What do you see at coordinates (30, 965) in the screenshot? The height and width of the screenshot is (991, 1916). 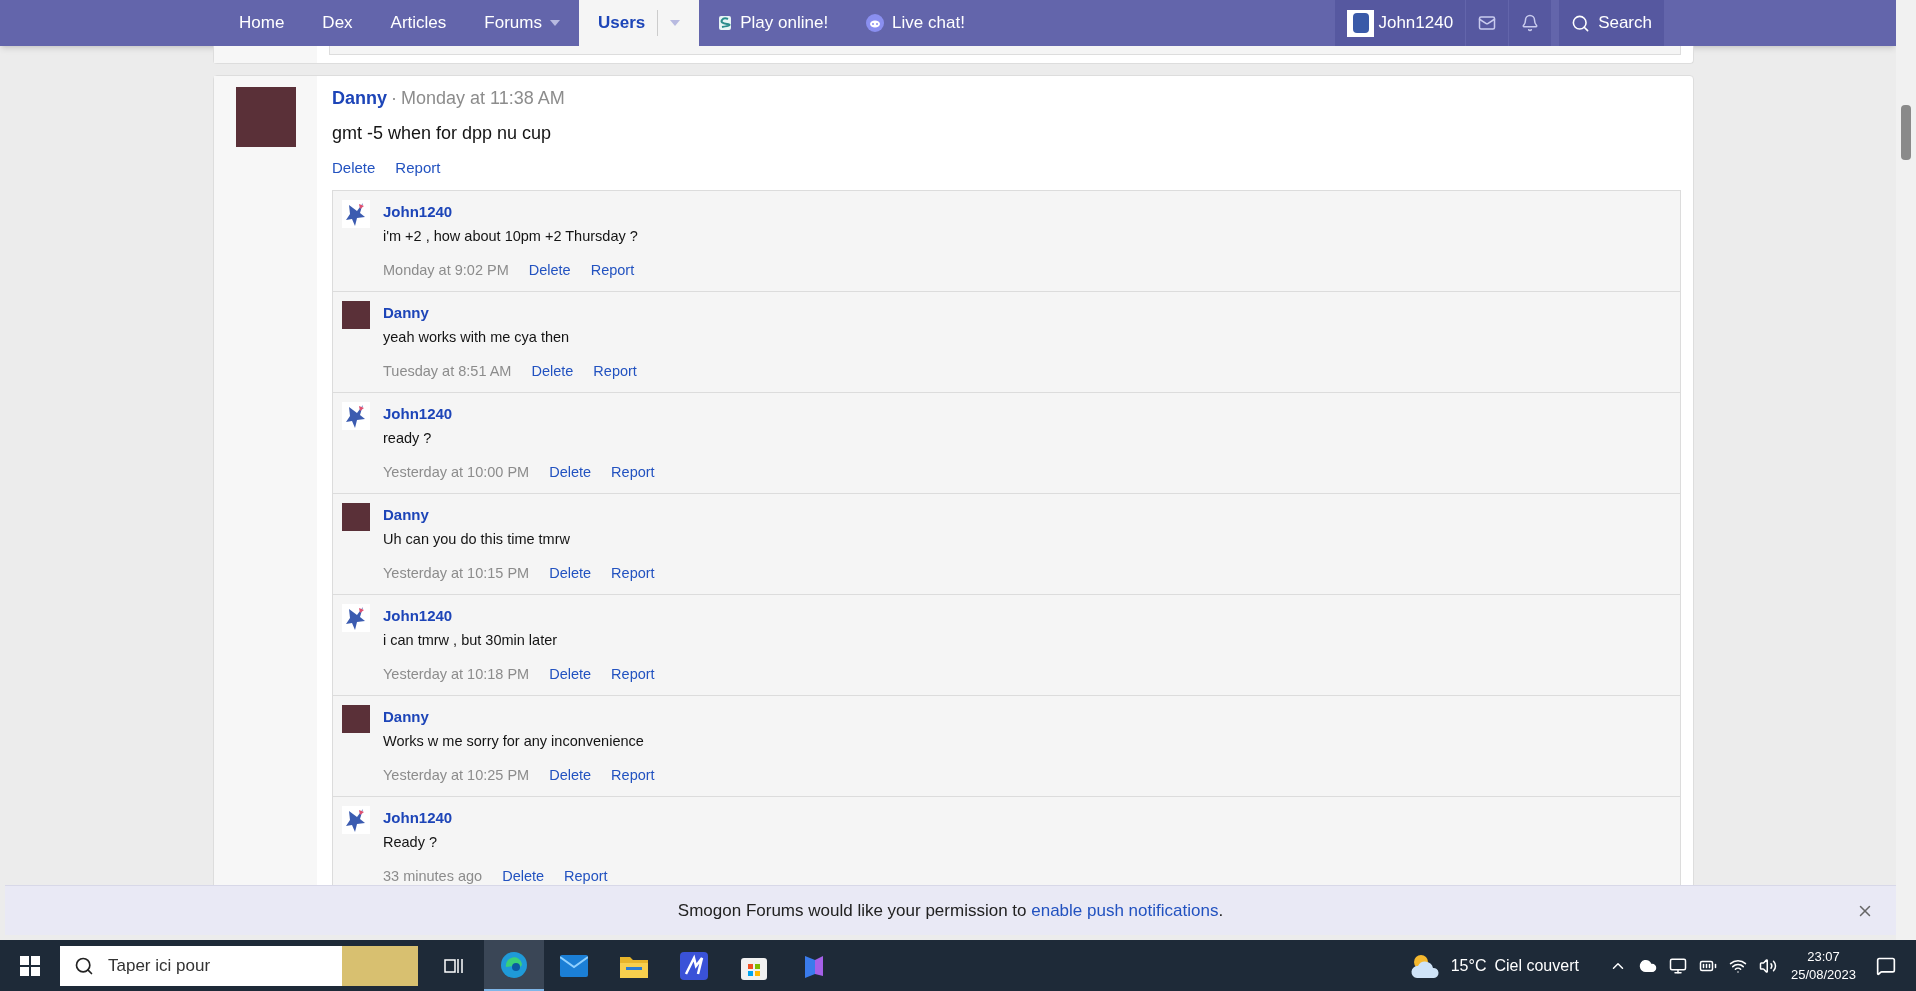 I see `windows-icon` at bounding box center [30, 965].